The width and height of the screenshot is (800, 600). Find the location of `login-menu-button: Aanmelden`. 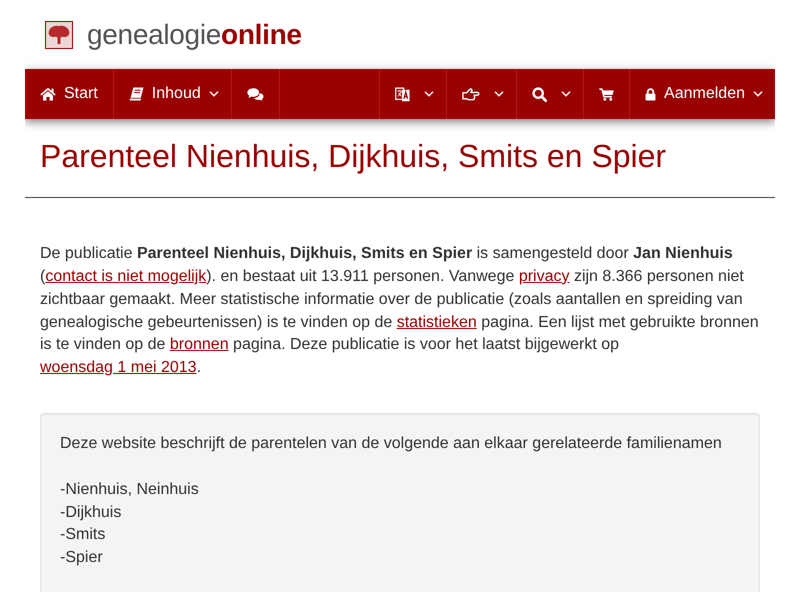

login-menu-button: Aanmelden is located at coordinates (702, 94).